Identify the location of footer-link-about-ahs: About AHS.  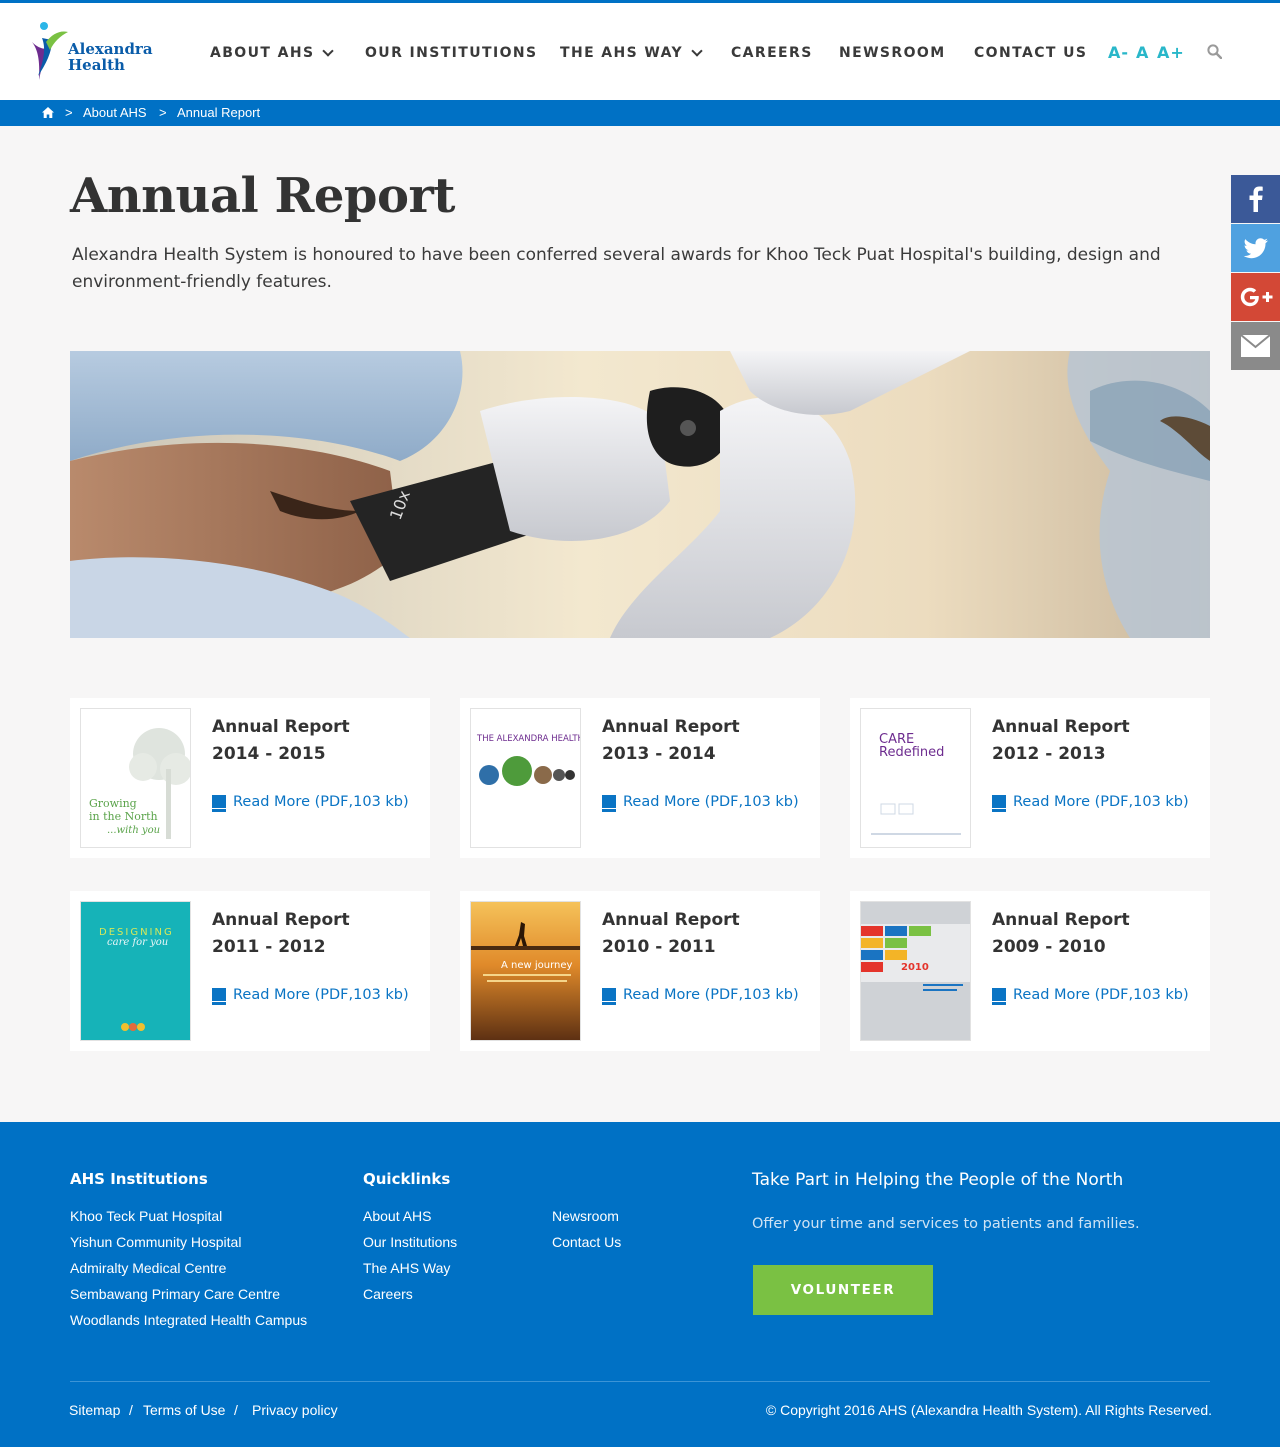
(397, 1216).